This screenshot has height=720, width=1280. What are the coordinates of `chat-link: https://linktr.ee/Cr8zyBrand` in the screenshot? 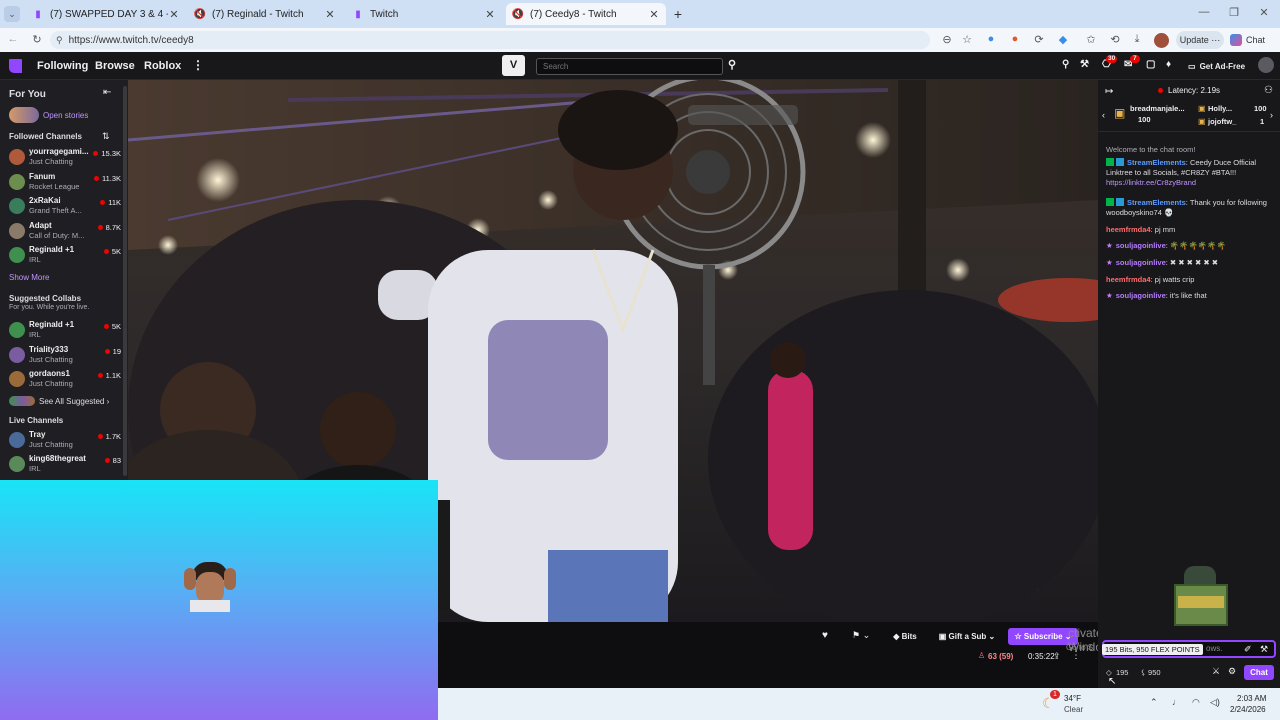 It's located at (1151, 182).